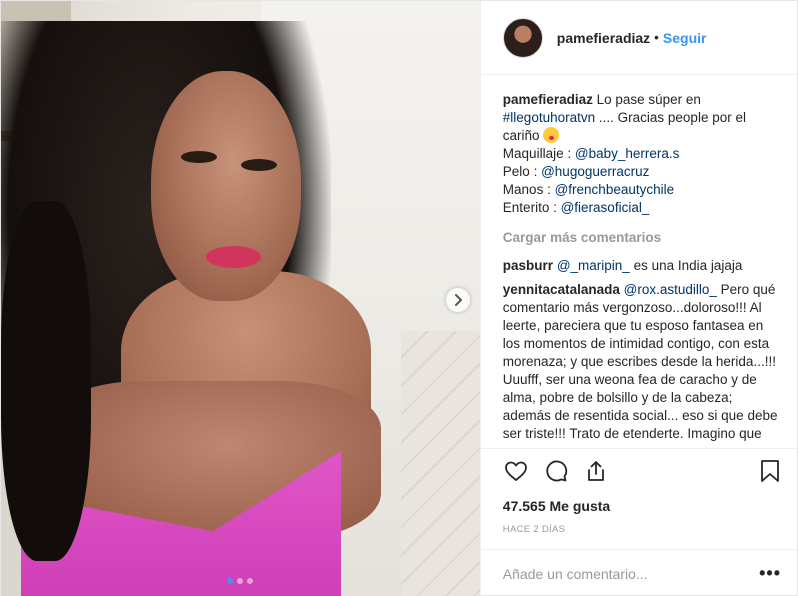 This screenshot has height=596, width=798. What do you see at coordinates (770, 573) in the screenshot?
I see `more-options-button: •••` at bounding box center [770, 573].